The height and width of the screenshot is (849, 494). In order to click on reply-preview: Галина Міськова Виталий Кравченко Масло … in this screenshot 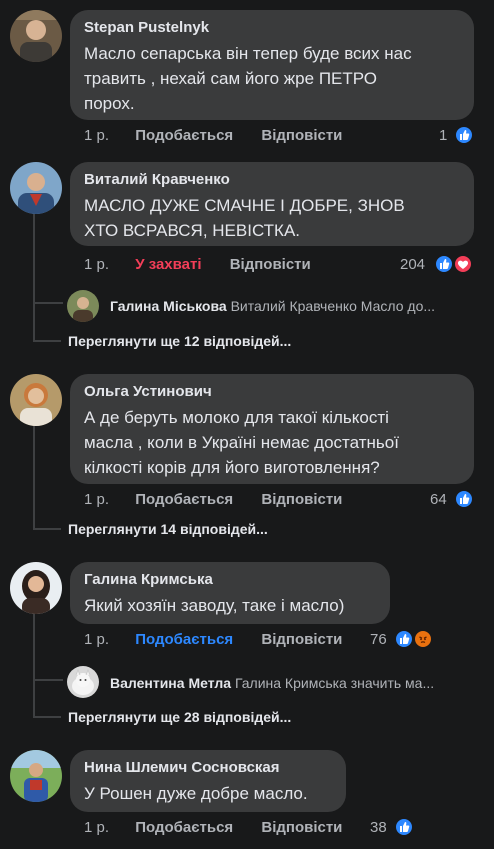, I will do `click(272, 306)`.